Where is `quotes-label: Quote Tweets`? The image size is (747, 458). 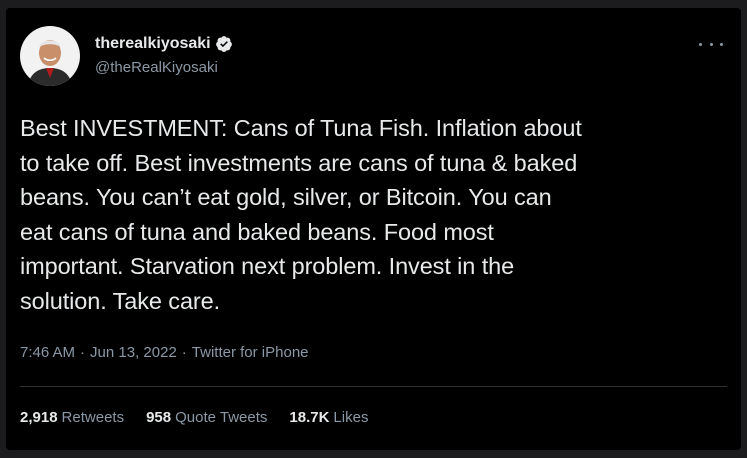 quotes-label: Quote Tweets is located at coordinates (221, 417).